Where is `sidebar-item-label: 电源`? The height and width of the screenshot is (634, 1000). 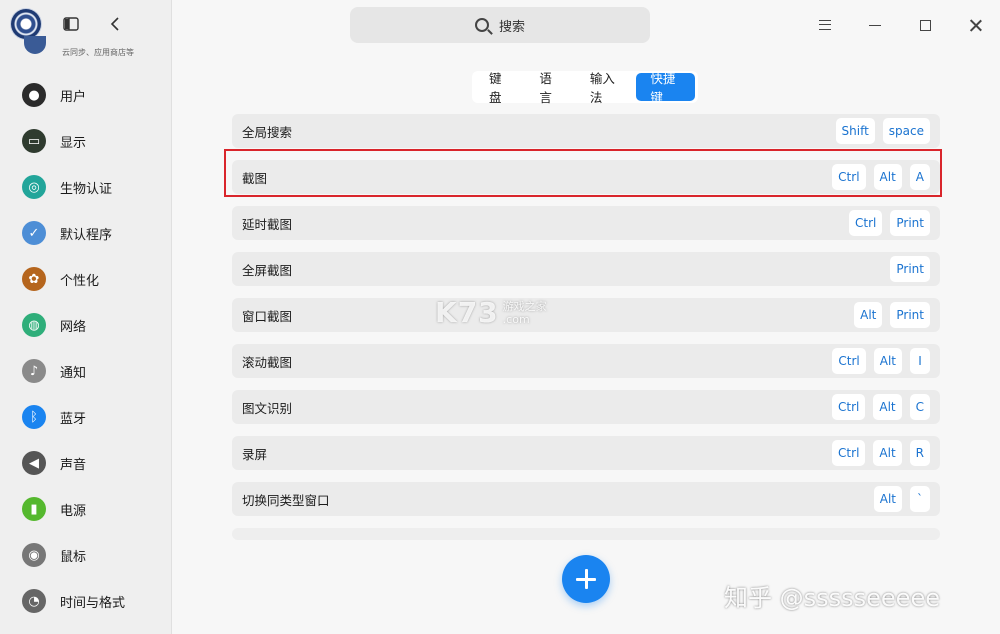
sidebar-item-label: 电源 is located at coordinates (73, 511).